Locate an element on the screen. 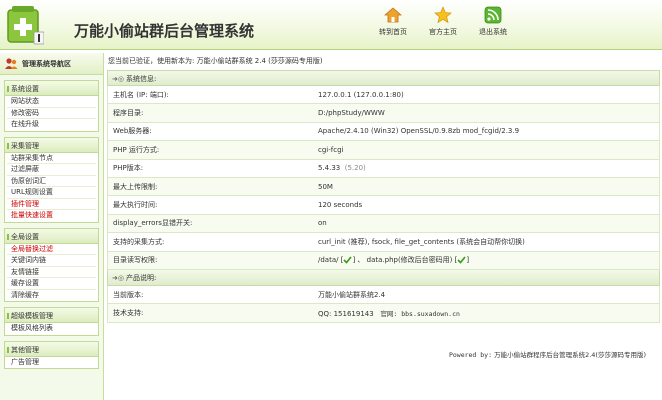  info-key: 目录读写权限: is located at coordinates (135, 260).